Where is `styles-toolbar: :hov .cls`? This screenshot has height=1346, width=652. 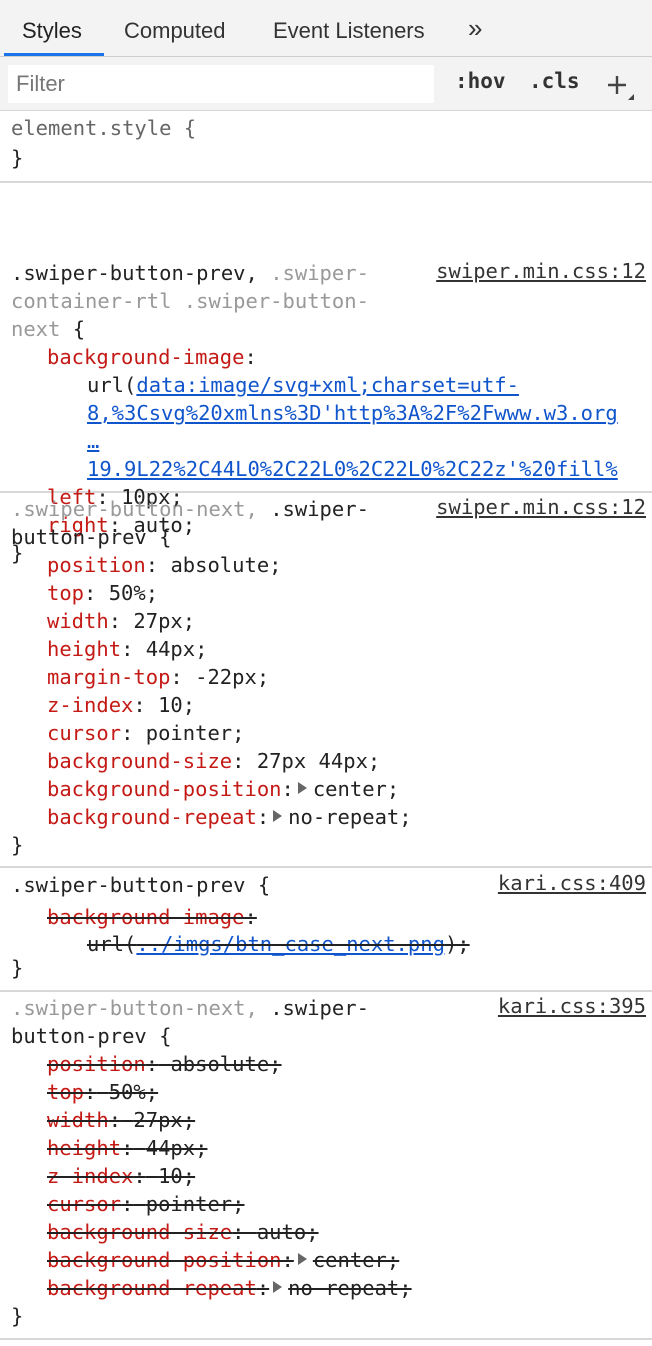 styles-toolbar: :hov .cls is located at coordinates (326, 84).